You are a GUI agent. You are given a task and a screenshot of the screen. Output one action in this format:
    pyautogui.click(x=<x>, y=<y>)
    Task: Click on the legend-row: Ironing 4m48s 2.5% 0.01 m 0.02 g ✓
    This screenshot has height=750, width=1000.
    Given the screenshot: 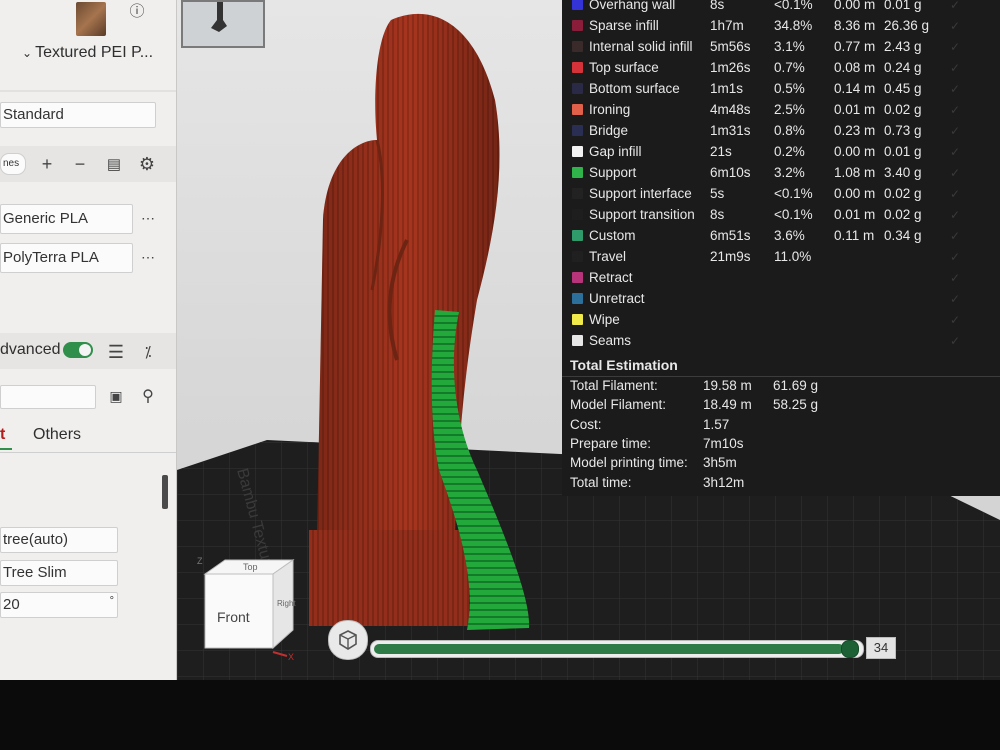 What is the action you would take?
    pyautogui.click(x=781, y=109)
    